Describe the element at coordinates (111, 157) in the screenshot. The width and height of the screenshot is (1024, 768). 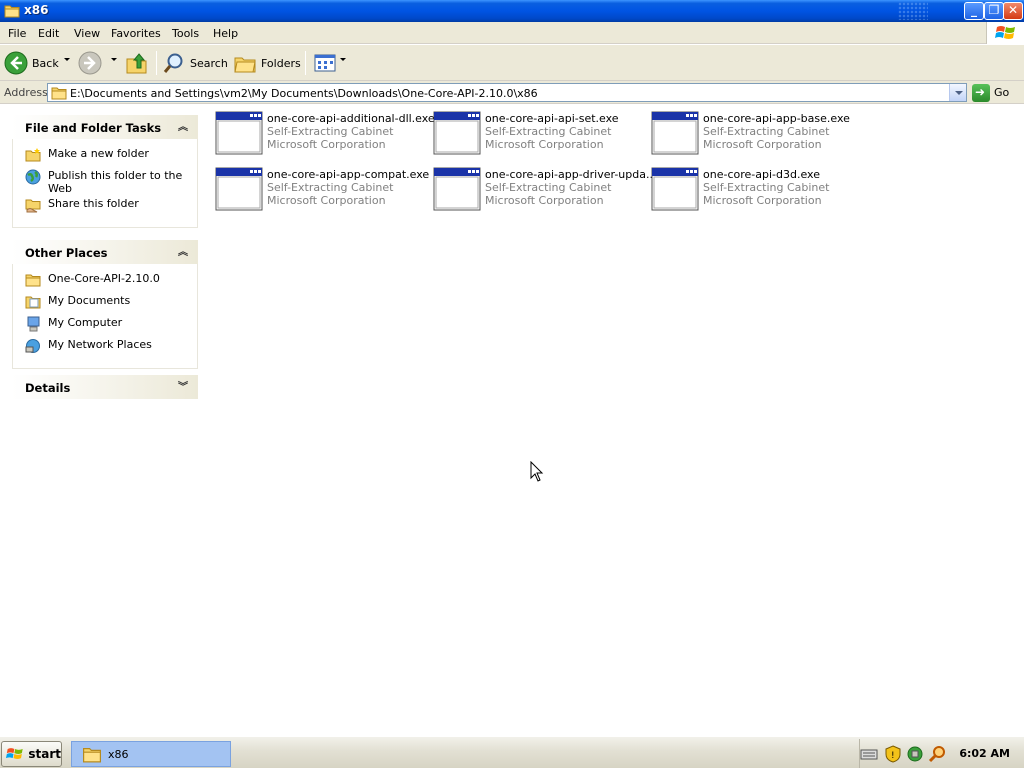
I see `make-new-folder-link: Make a new folder` at that location.